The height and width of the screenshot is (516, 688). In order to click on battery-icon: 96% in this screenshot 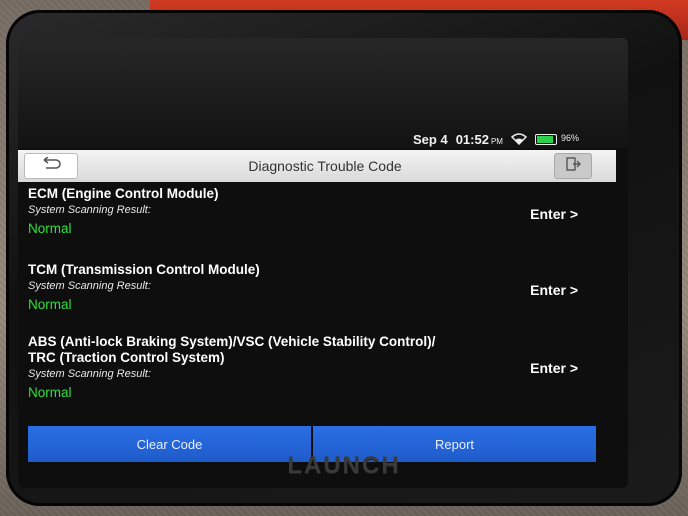, I will do `click(556, 139)`.